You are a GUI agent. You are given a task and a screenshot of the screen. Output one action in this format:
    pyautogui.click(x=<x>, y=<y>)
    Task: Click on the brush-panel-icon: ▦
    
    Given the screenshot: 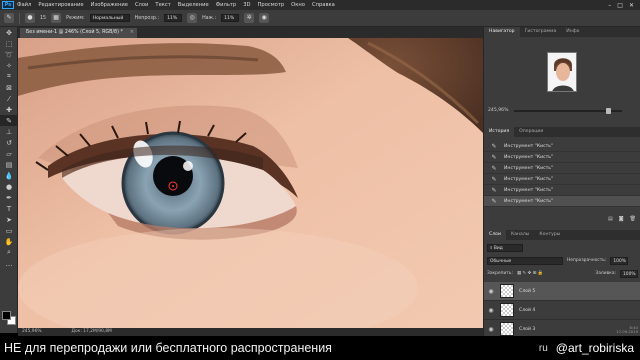 What is the action you would take?
    pyautogui.click(x=56, y=18)
    